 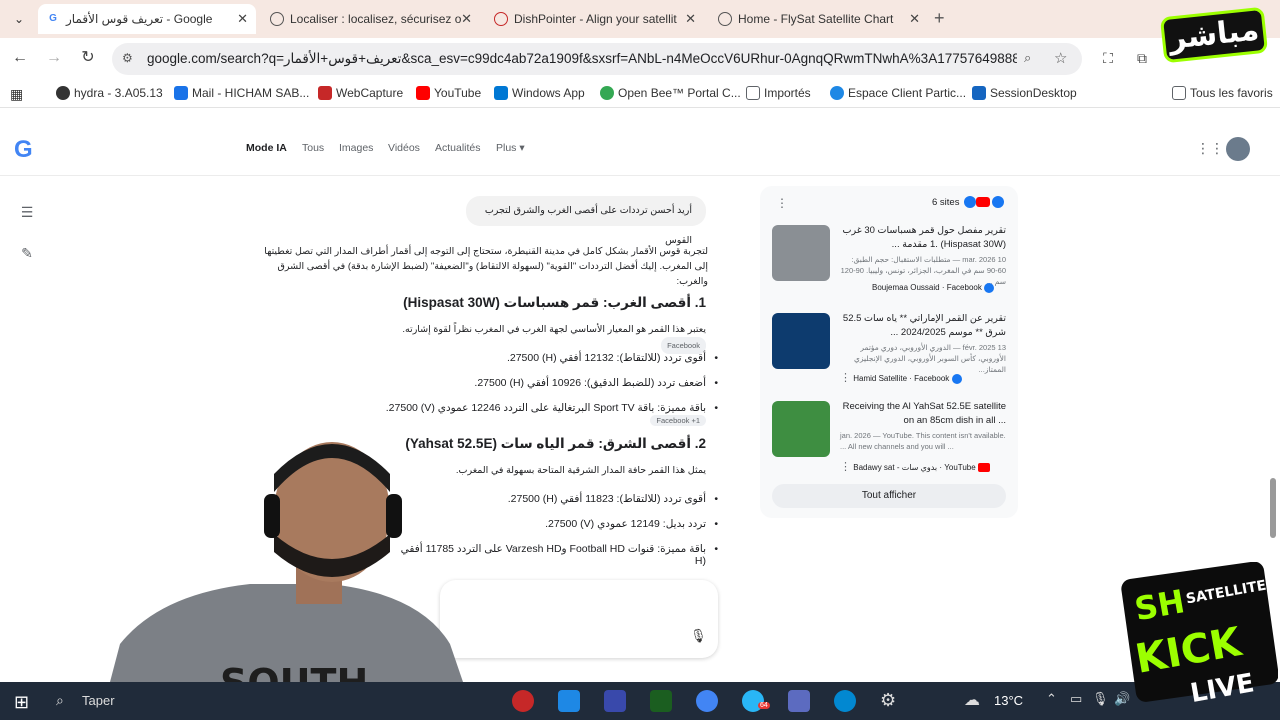 What do you see at coordinates (983, 202) in the screenshot?
I see `youtube-icon` at bounding box center [983, 202].